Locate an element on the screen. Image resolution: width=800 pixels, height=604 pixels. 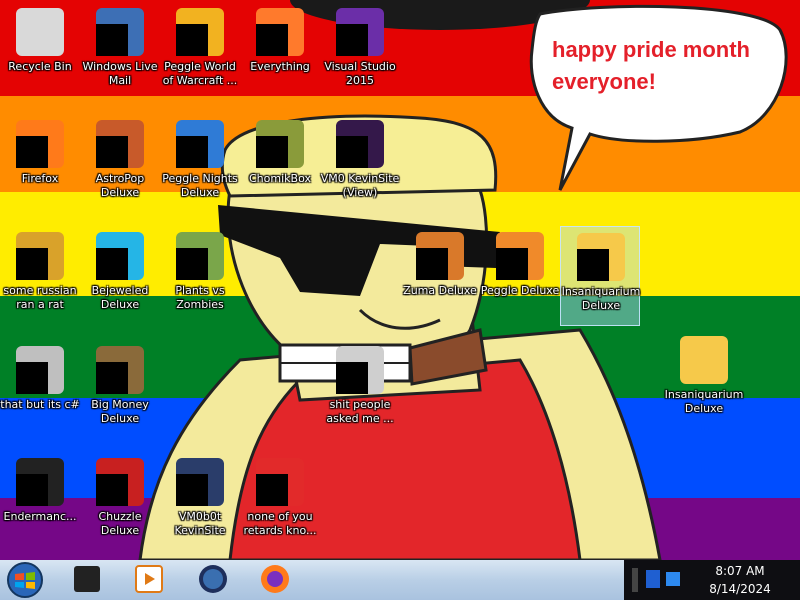
folder-icon is located at coordinates (87, 579).